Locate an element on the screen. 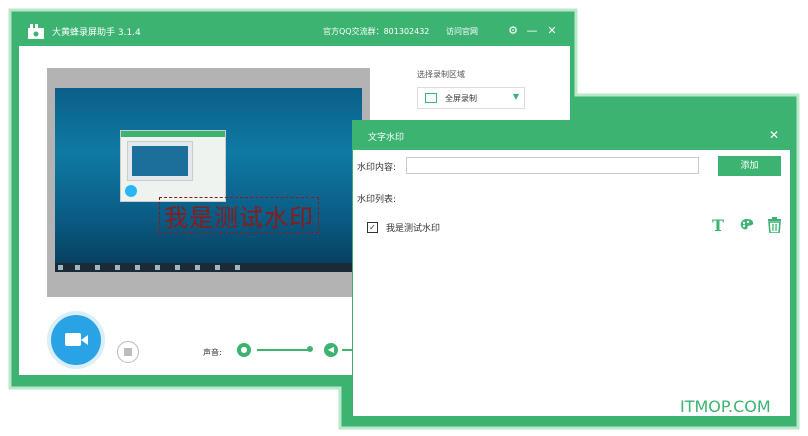  stop-icon is located at coordinates (128, 352).